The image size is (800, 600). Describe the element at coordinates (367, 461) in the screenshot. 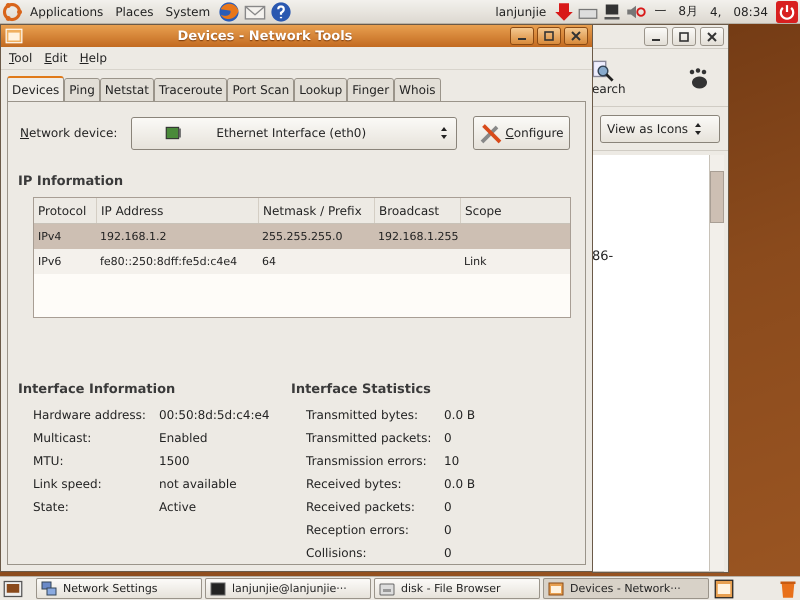

I see `stat-label: Transmission errors:` at that location.